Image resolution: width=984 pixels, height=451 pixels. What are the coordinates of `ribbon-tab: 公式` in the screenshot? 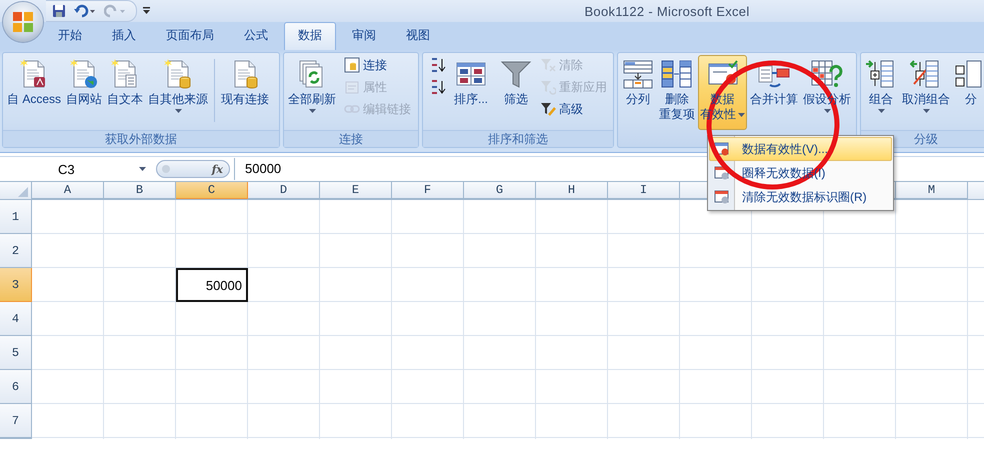 It's located at (256, 36).